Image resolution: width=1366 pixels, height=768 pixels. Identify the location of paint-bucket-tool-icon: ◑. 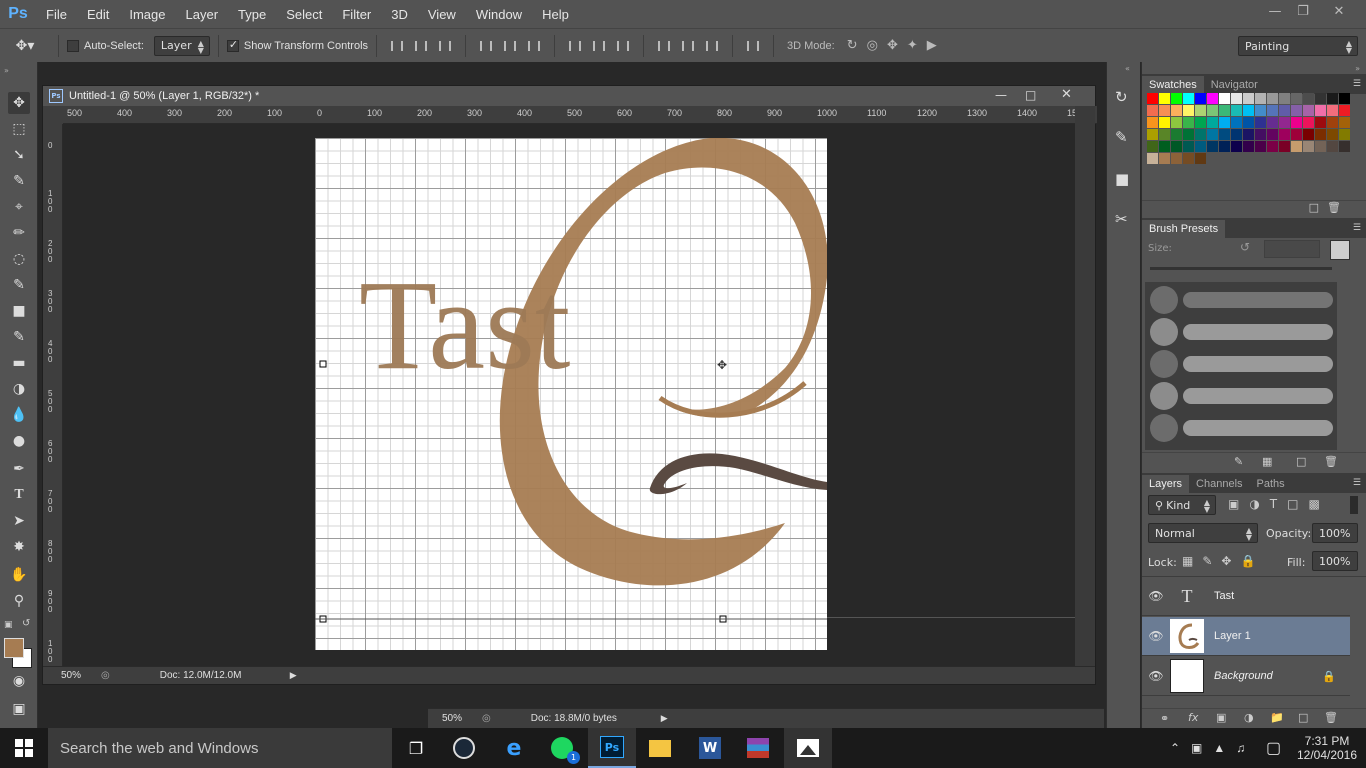
(19, 389).